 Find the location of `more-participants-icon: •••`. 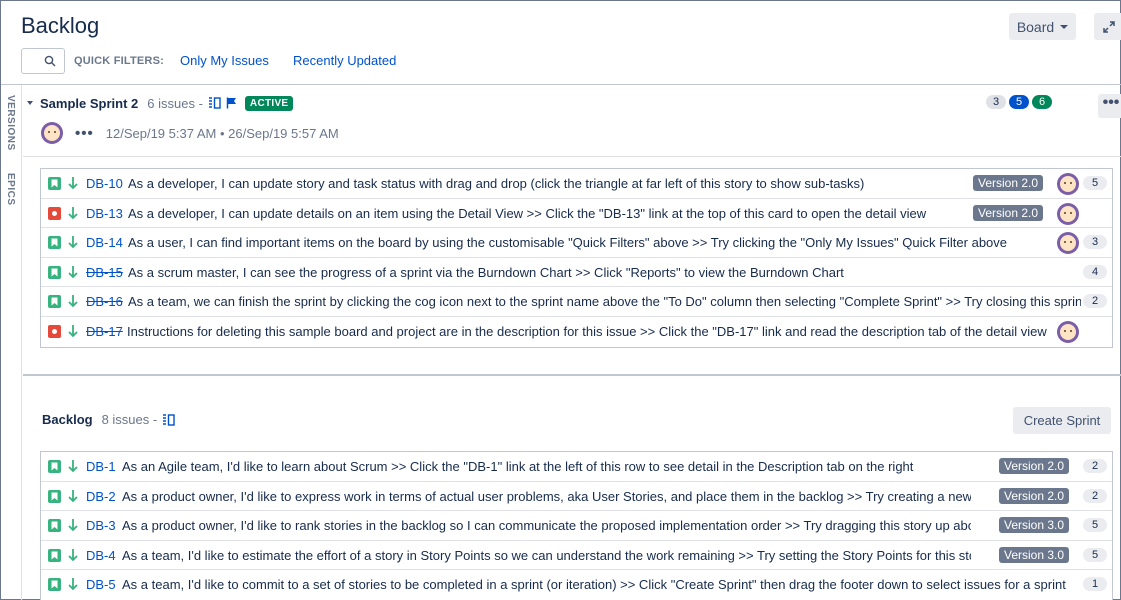

more-participants-icon: ••• is located at coordinates (84, 133).